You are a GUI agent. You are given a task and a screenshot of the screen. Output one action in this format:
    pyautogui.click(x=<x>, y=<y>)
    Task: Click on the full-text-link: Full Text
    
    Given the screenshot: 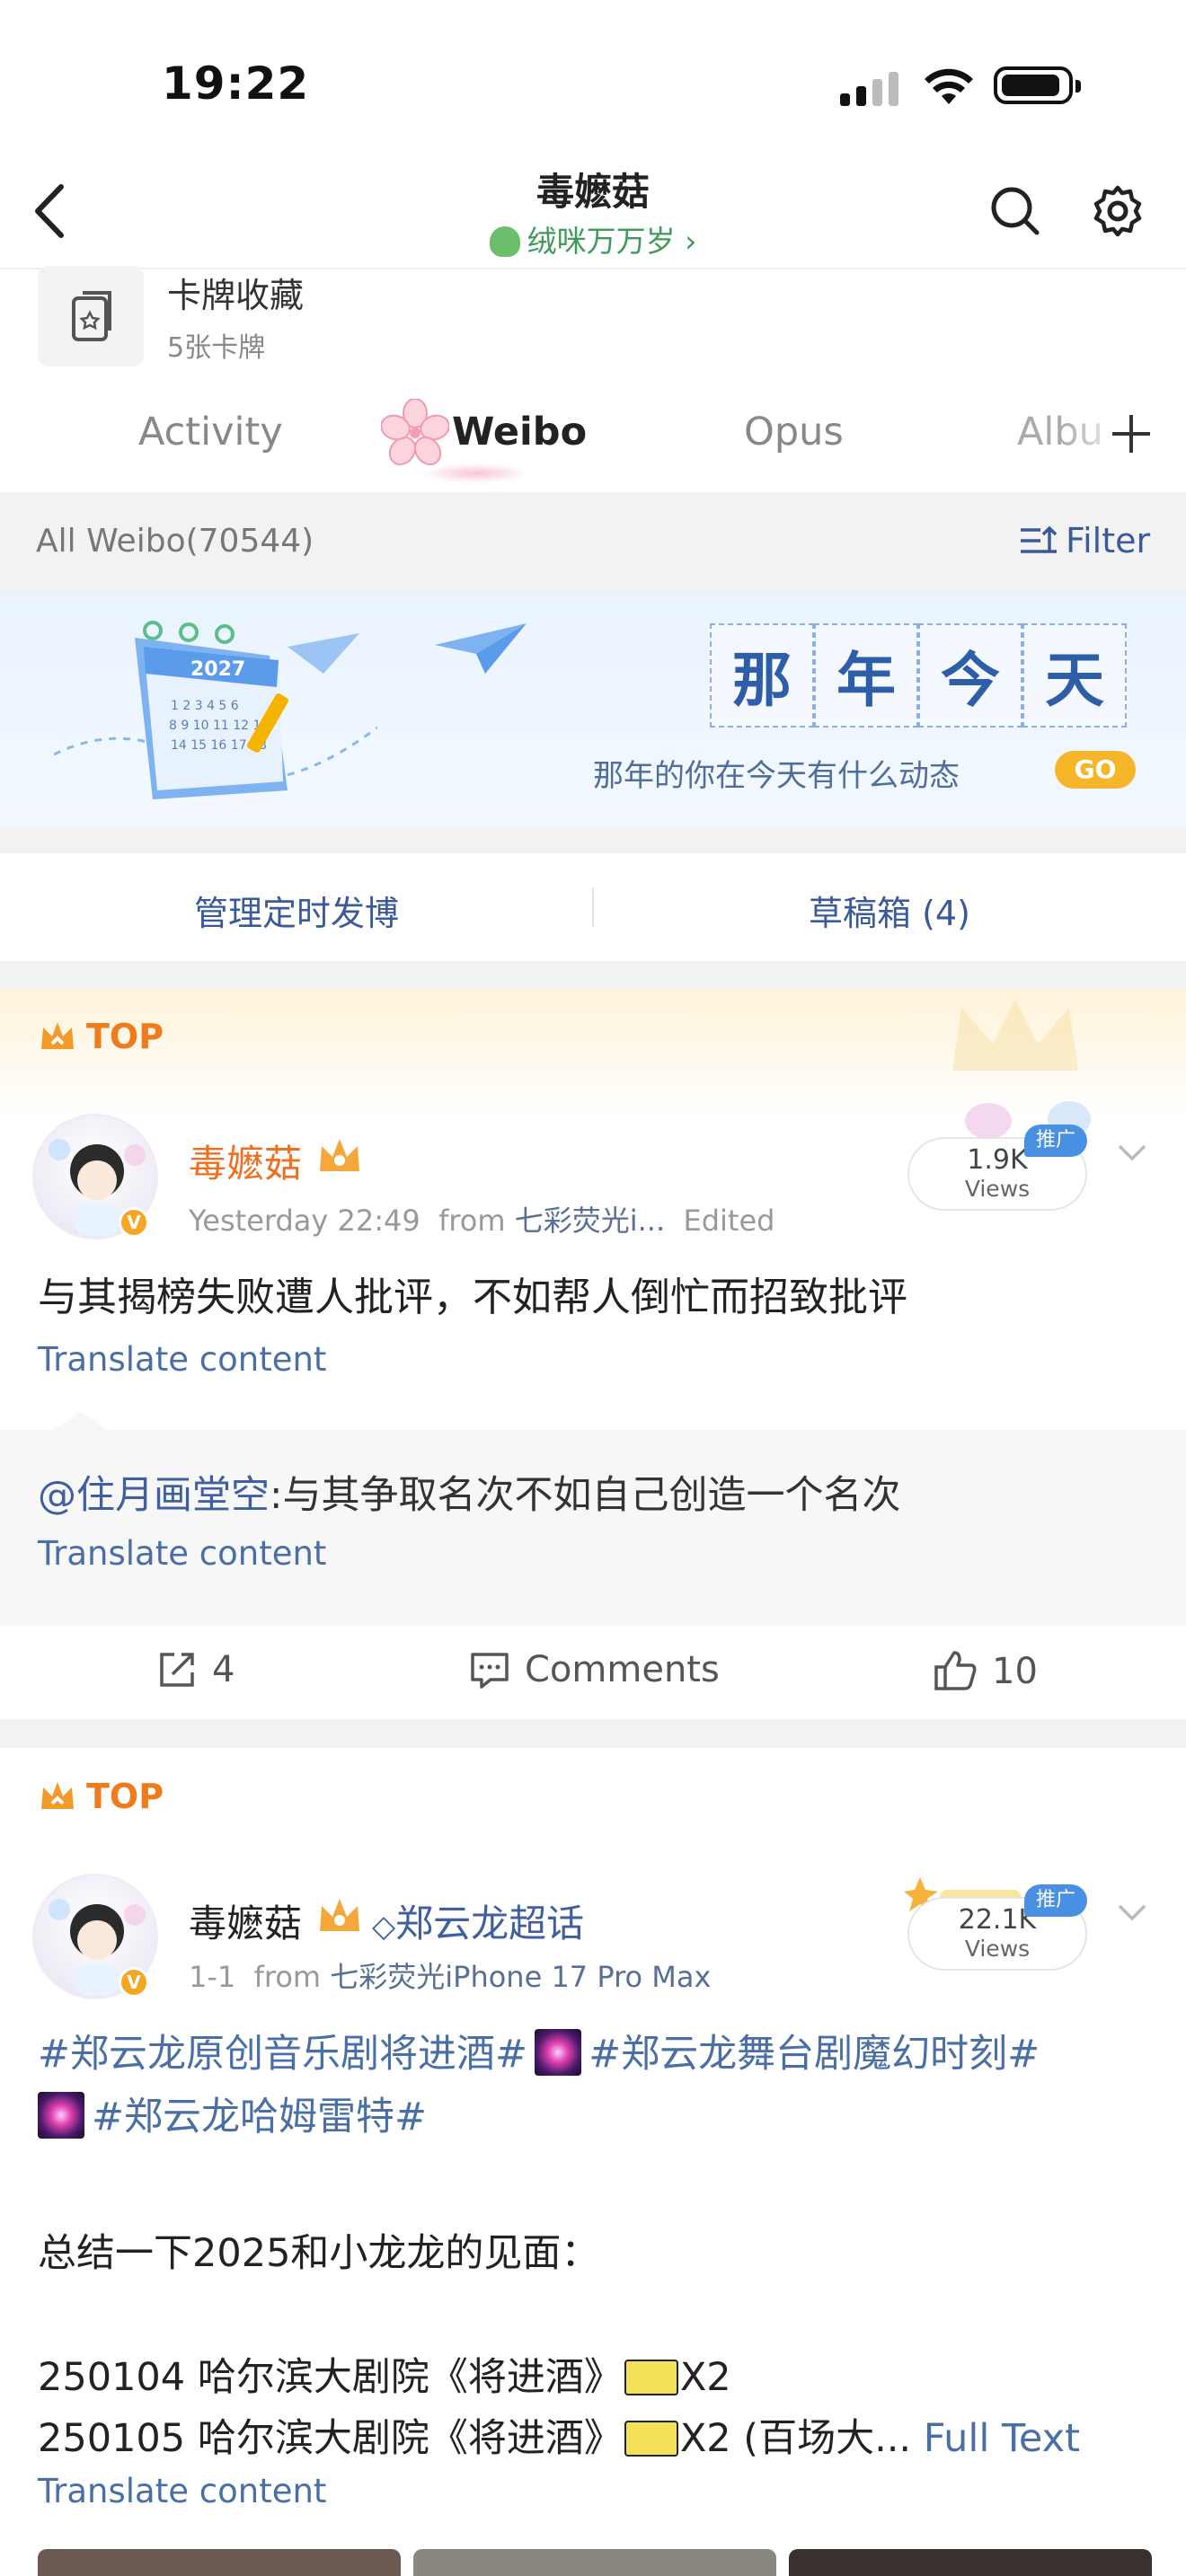 What is the action you would take?
    pyautogui.click(x=1002, y=2438)
    